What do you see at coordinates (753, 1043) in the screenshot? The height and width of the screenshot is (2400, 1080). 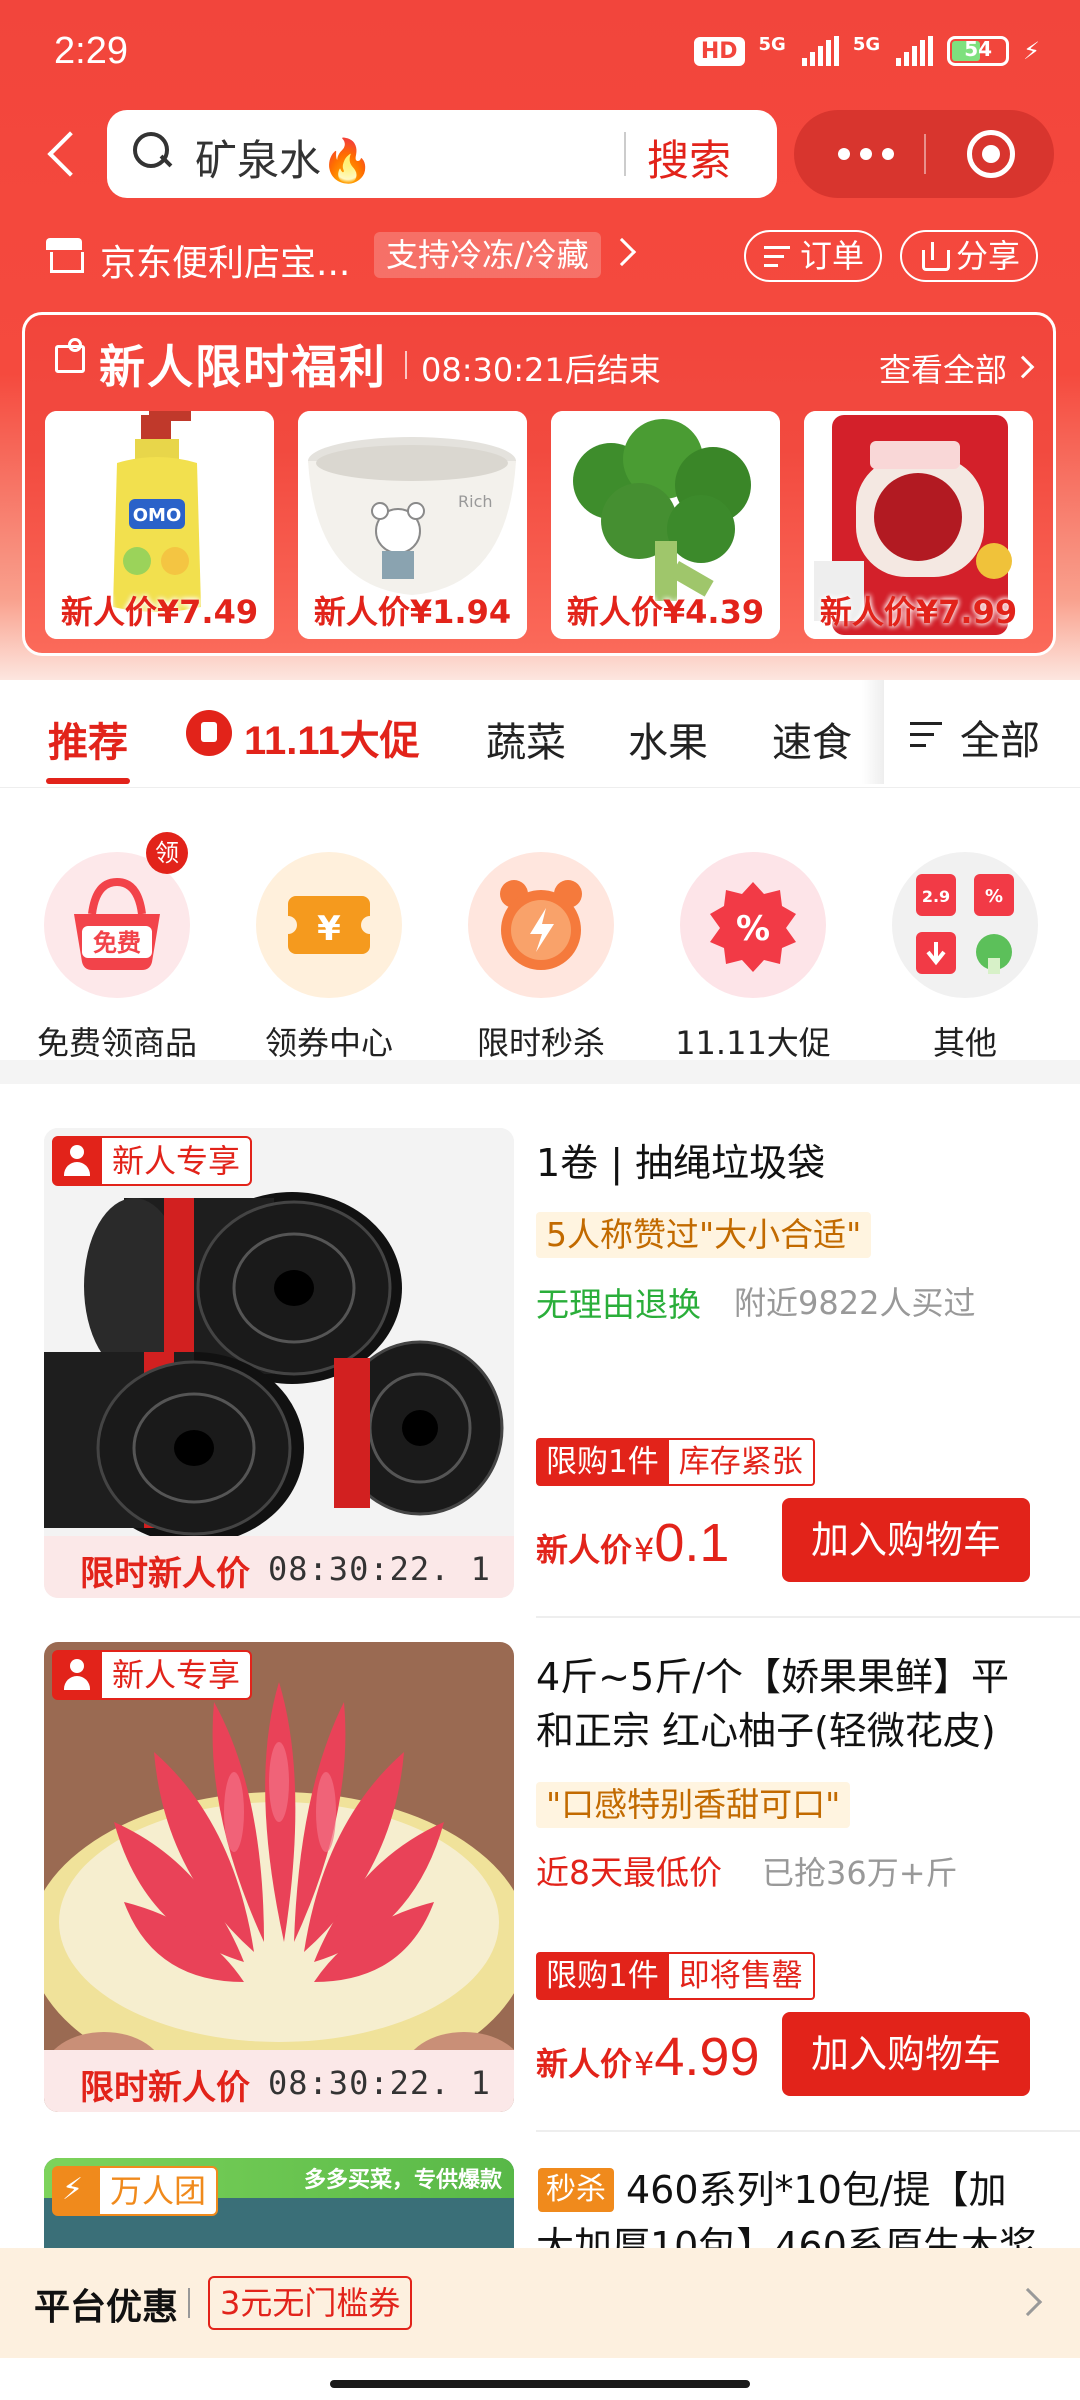 I see `quick-entry-label: 11.11大促` at bounding box center [753, 1043].